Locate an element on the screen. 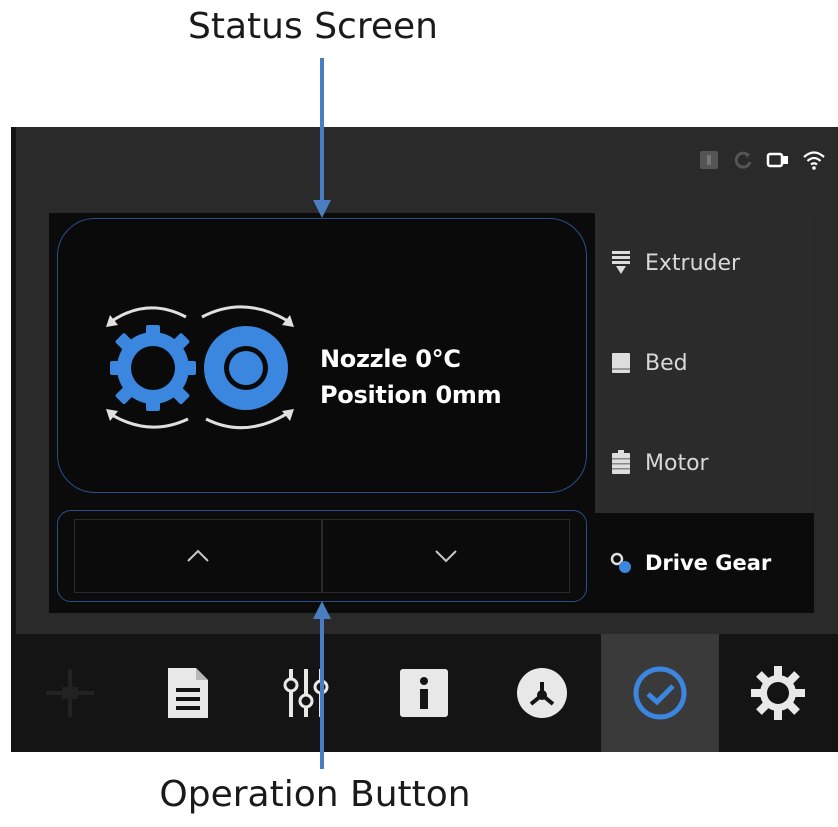 The height and width of the screenshot is (827, 838). side-item-label: Bed is located at coordinates (666, 363).